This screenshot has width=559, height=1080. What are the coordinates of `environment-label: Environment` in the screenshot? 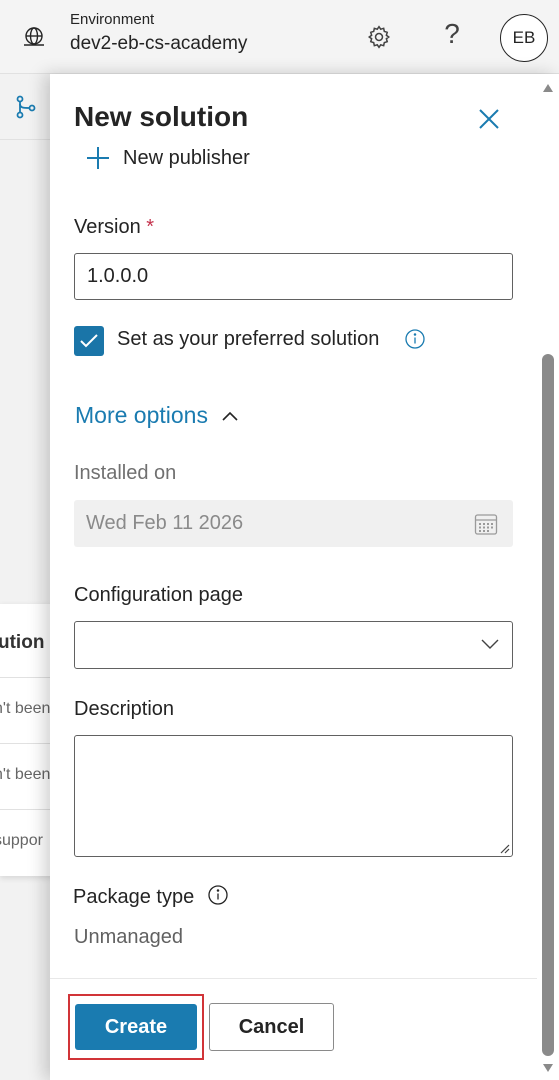 It's located at (112, 19).